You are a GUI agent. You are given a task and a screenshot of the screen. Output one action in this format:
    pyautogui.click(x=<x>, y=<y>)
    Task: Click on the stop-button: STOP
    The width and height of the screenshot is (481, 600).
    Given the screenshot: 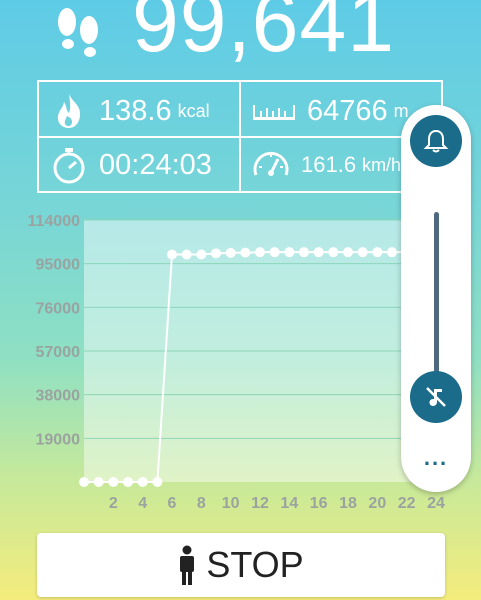 What is the action you would take?
    pyautogui.click(x=241, y=565)
    